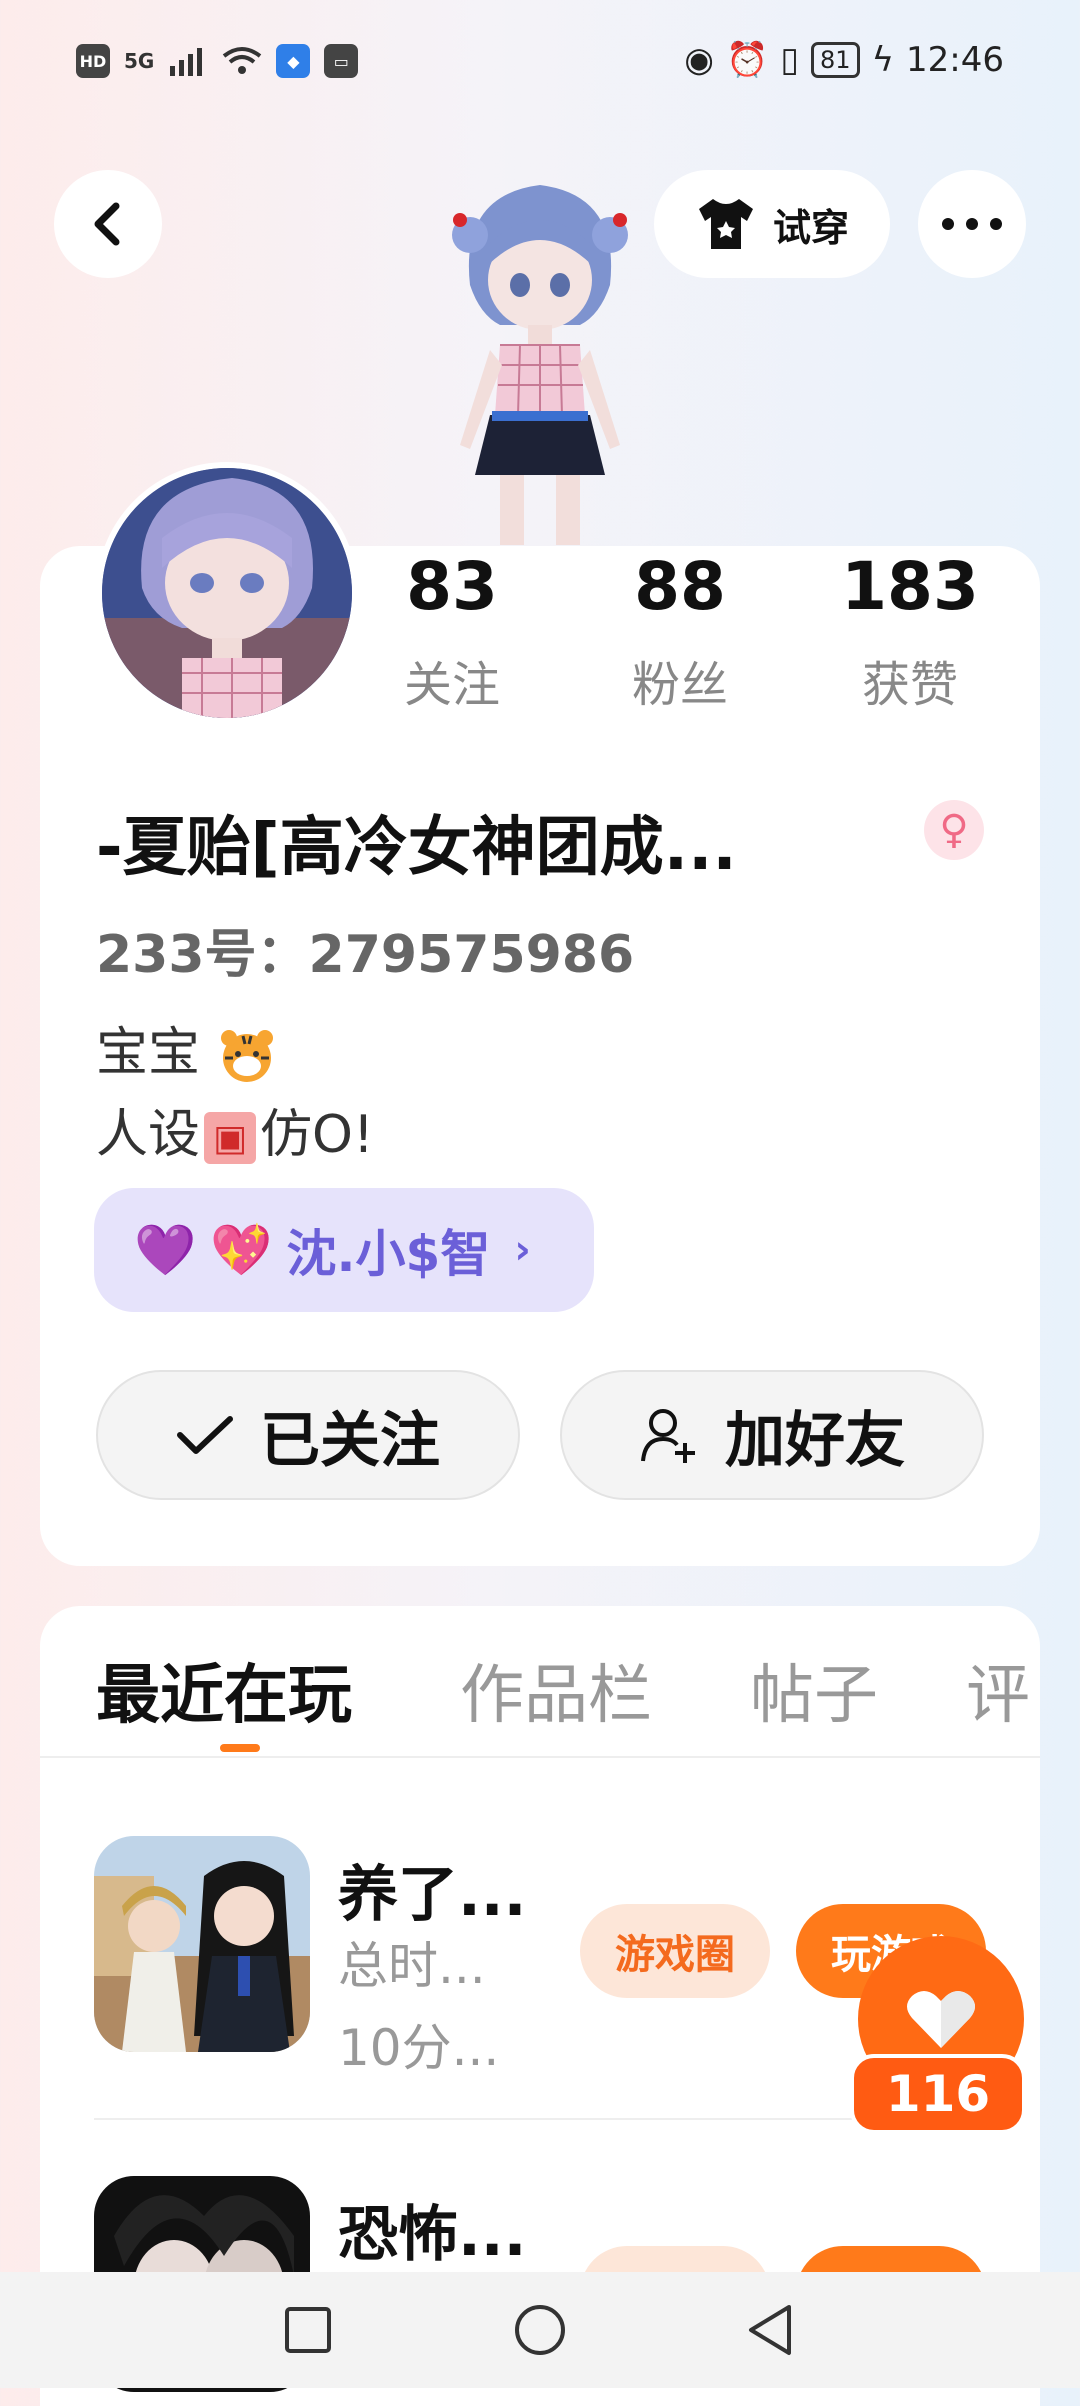 Image resolution: width=1080 pixels, height=2406 pixels. I want to click on following-count: 83, so click(452, 586).